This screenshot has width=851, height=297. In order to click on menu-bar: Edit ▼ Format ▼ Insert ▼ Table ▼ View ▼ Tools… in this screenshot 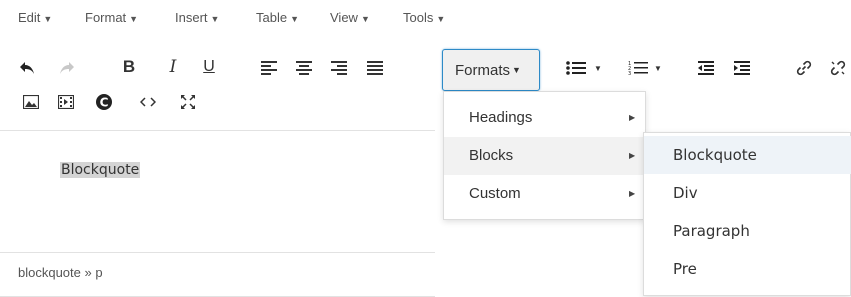, I will do `click(425, 19)`.